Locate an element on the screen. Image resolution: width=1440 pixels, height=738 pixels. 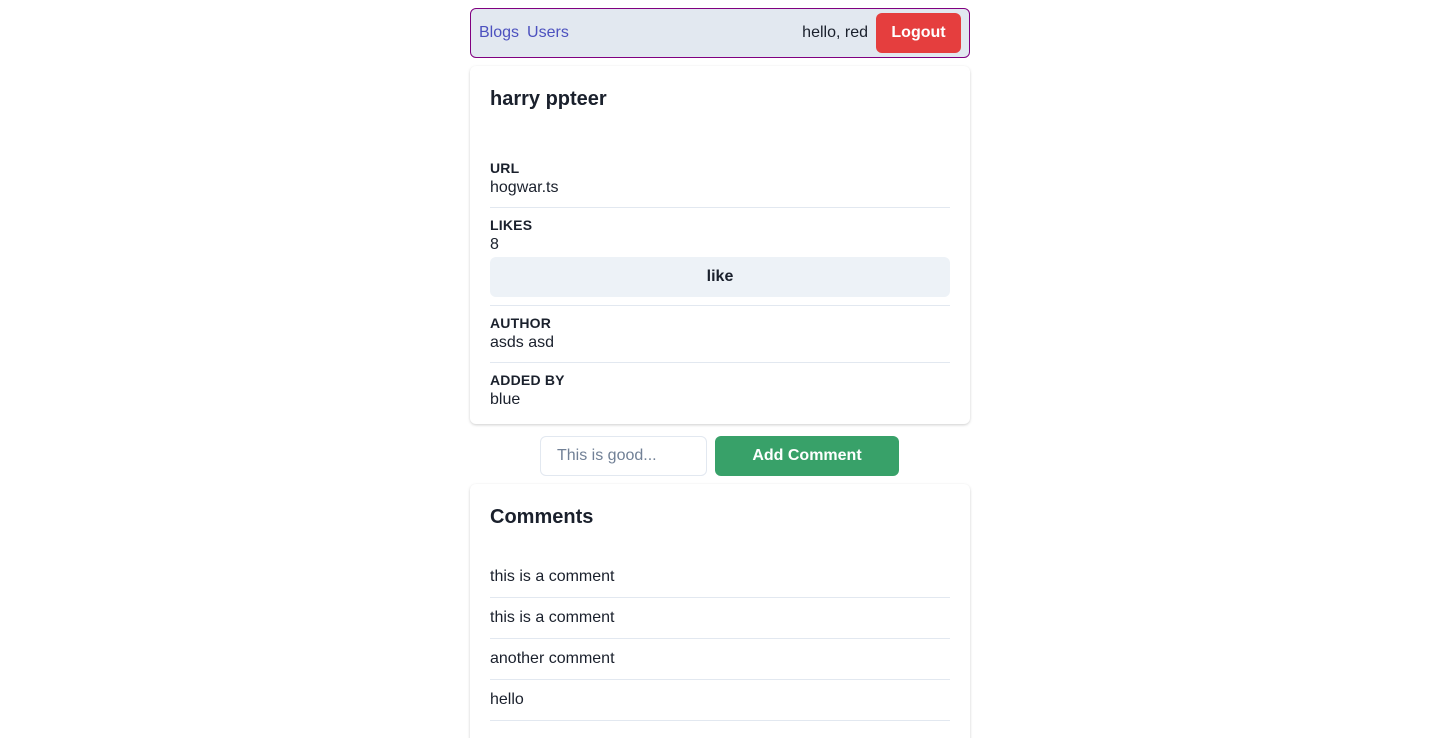
added-by-label: ADDED BY is located at coordinates (527, 380).